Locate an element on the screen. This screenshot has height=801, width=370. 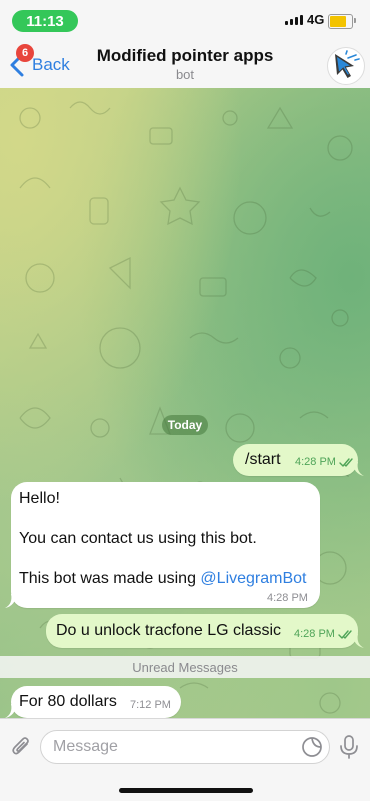
message-line: This bot was made using @LivegramBot is located at coordinates (162, 579).